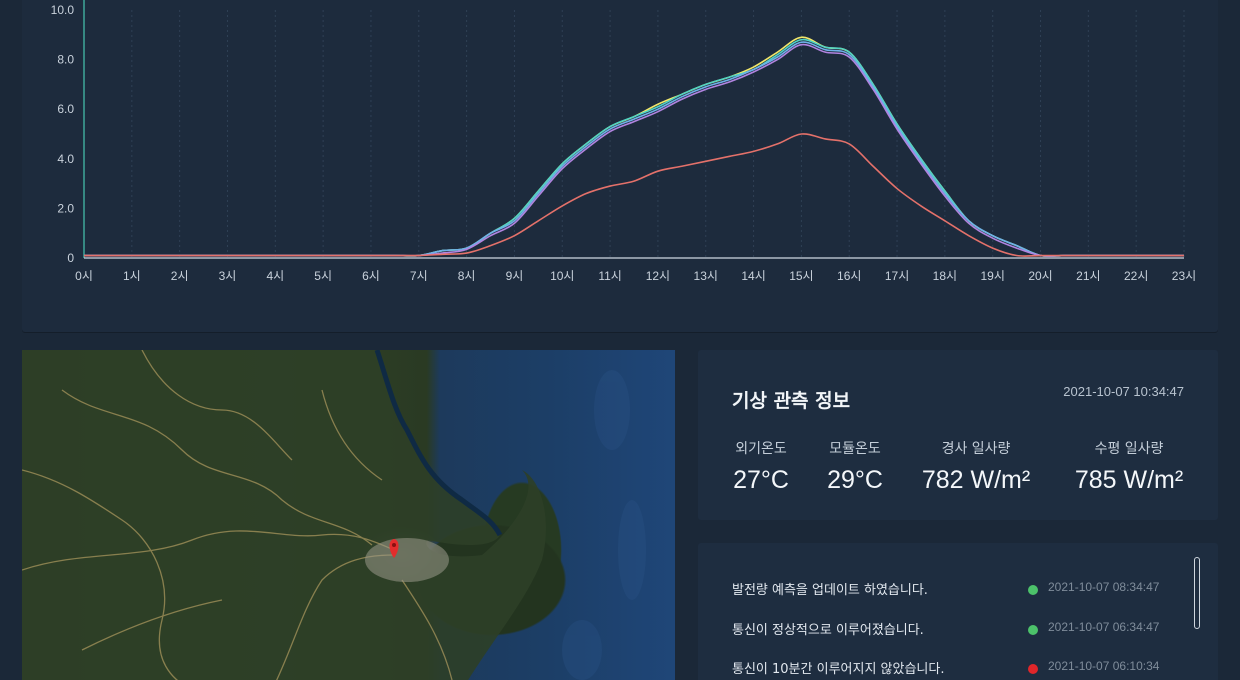 Image resolution: width=1240 pixels, height=680 pixels. What do you see at coordinates (993, 276) in the screenshot?
I see `x-tick-label: 19시` at bounding box center [993, 276].